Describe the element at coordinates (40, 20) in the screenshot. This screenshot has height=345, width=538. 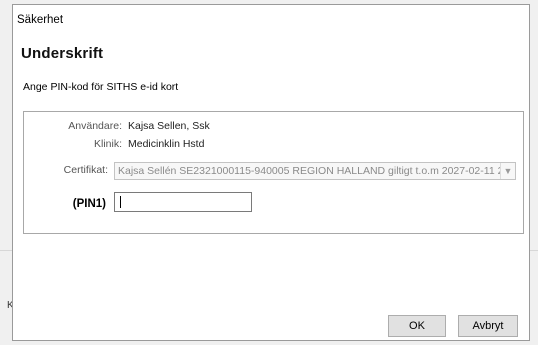
I see `dialog-title: Säkerhet` at that location.